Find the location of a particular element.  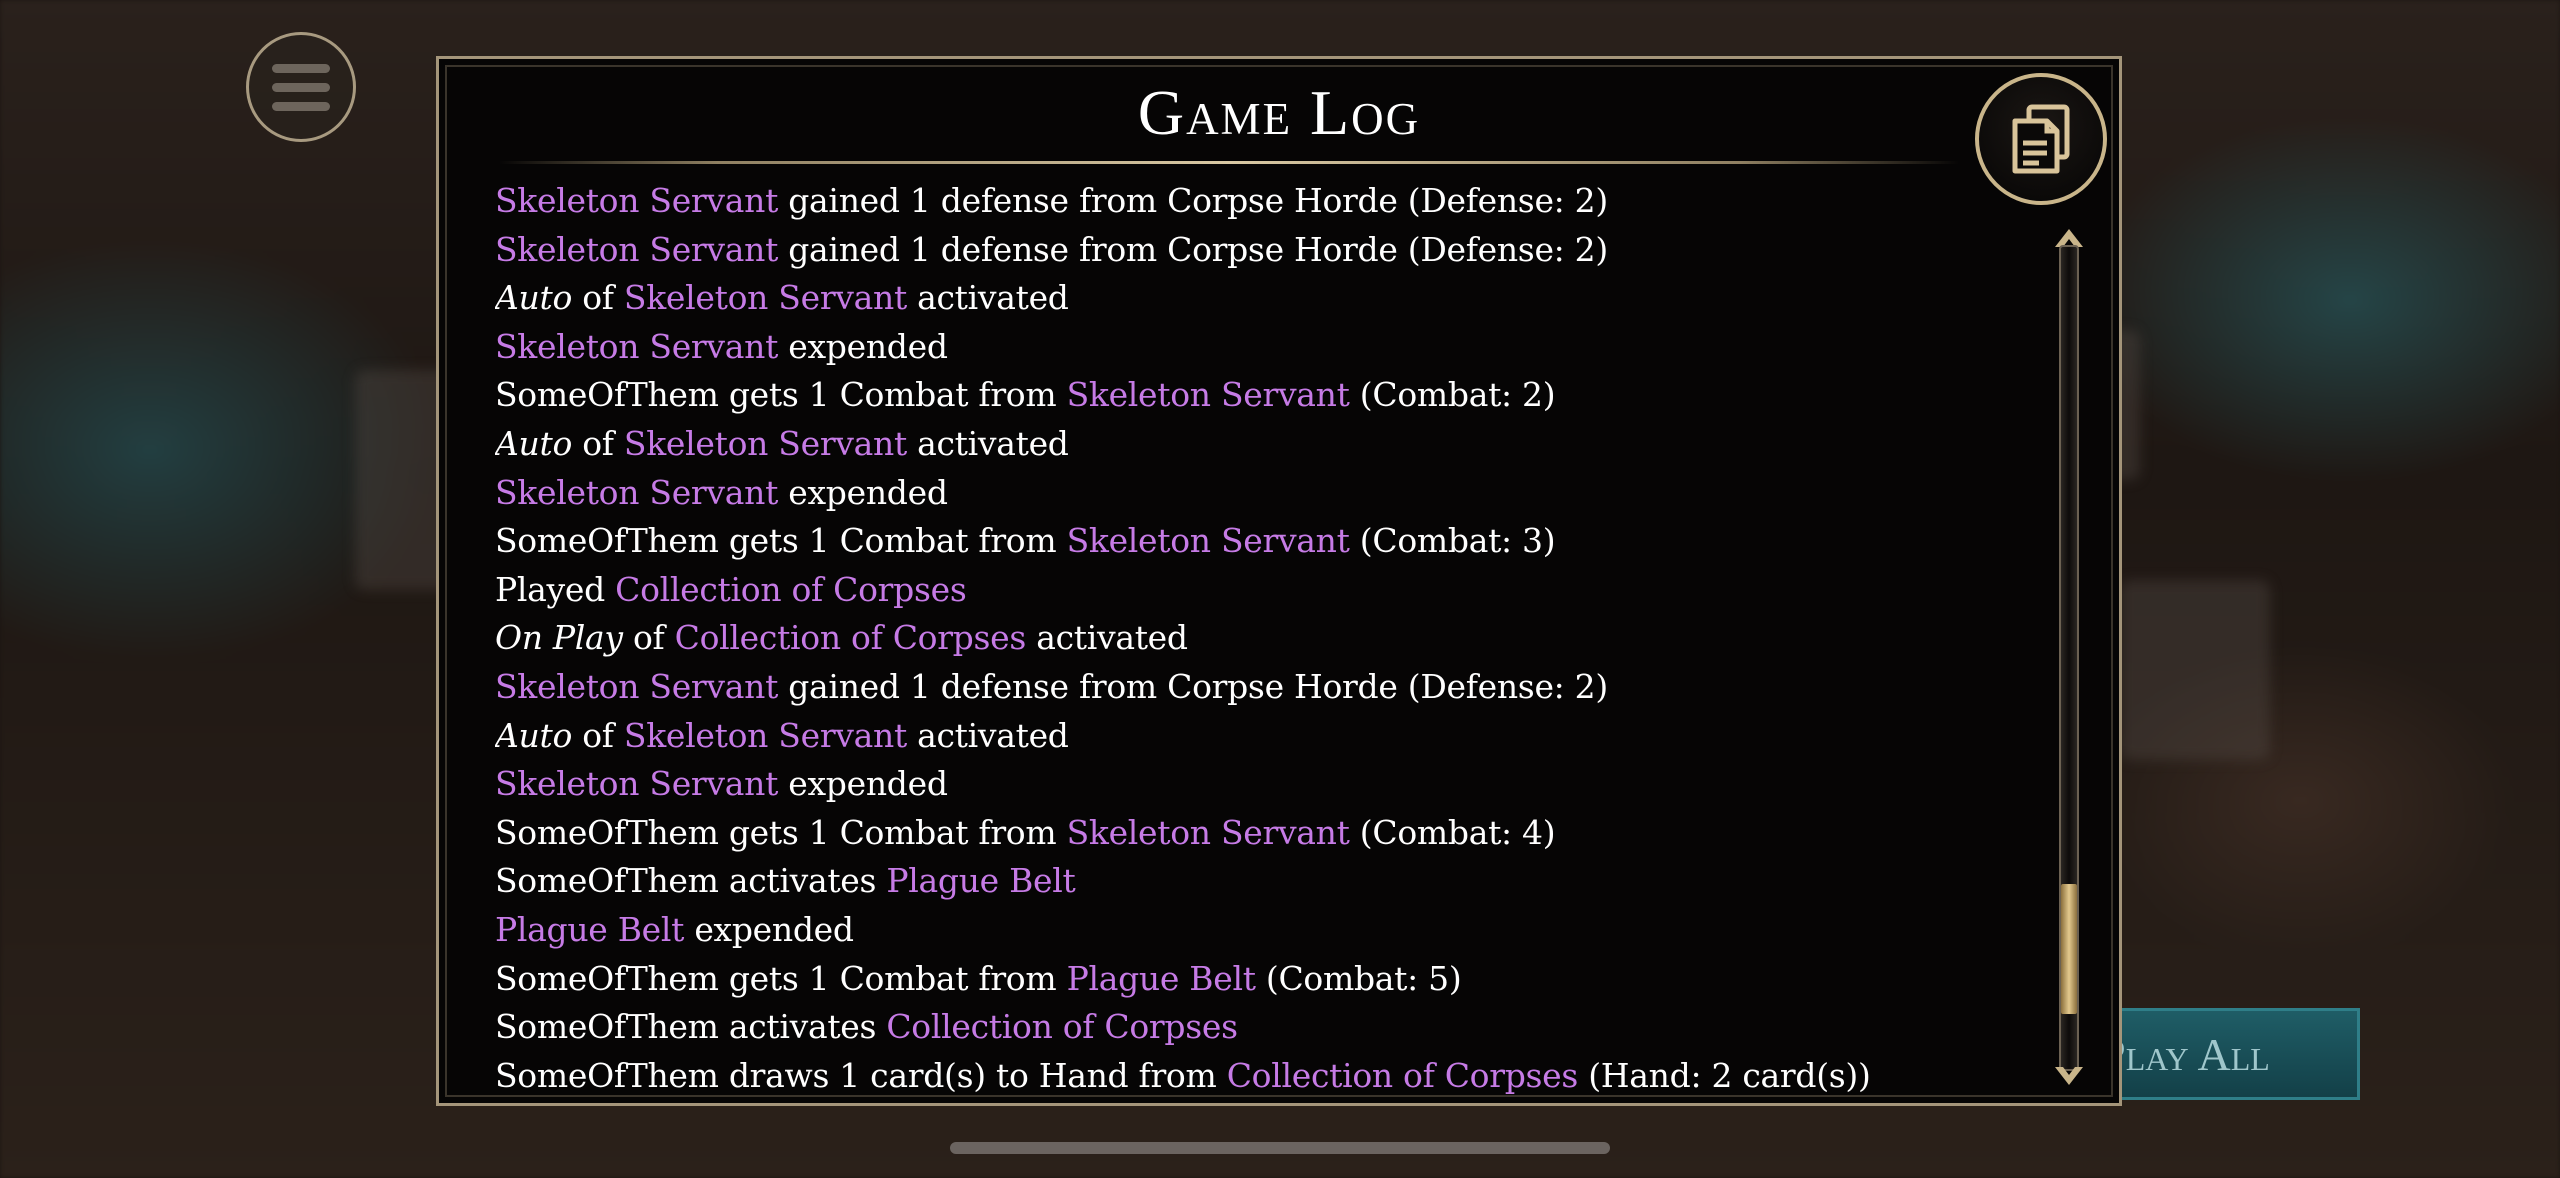

hamburger-menu-icon is located at coordinates (301, 68).